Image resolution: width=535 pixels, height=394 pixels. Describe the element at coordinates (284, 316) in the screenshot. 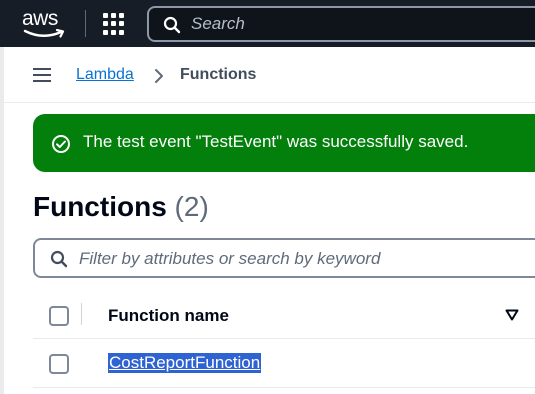

I see `table-header: Function name` at that location.